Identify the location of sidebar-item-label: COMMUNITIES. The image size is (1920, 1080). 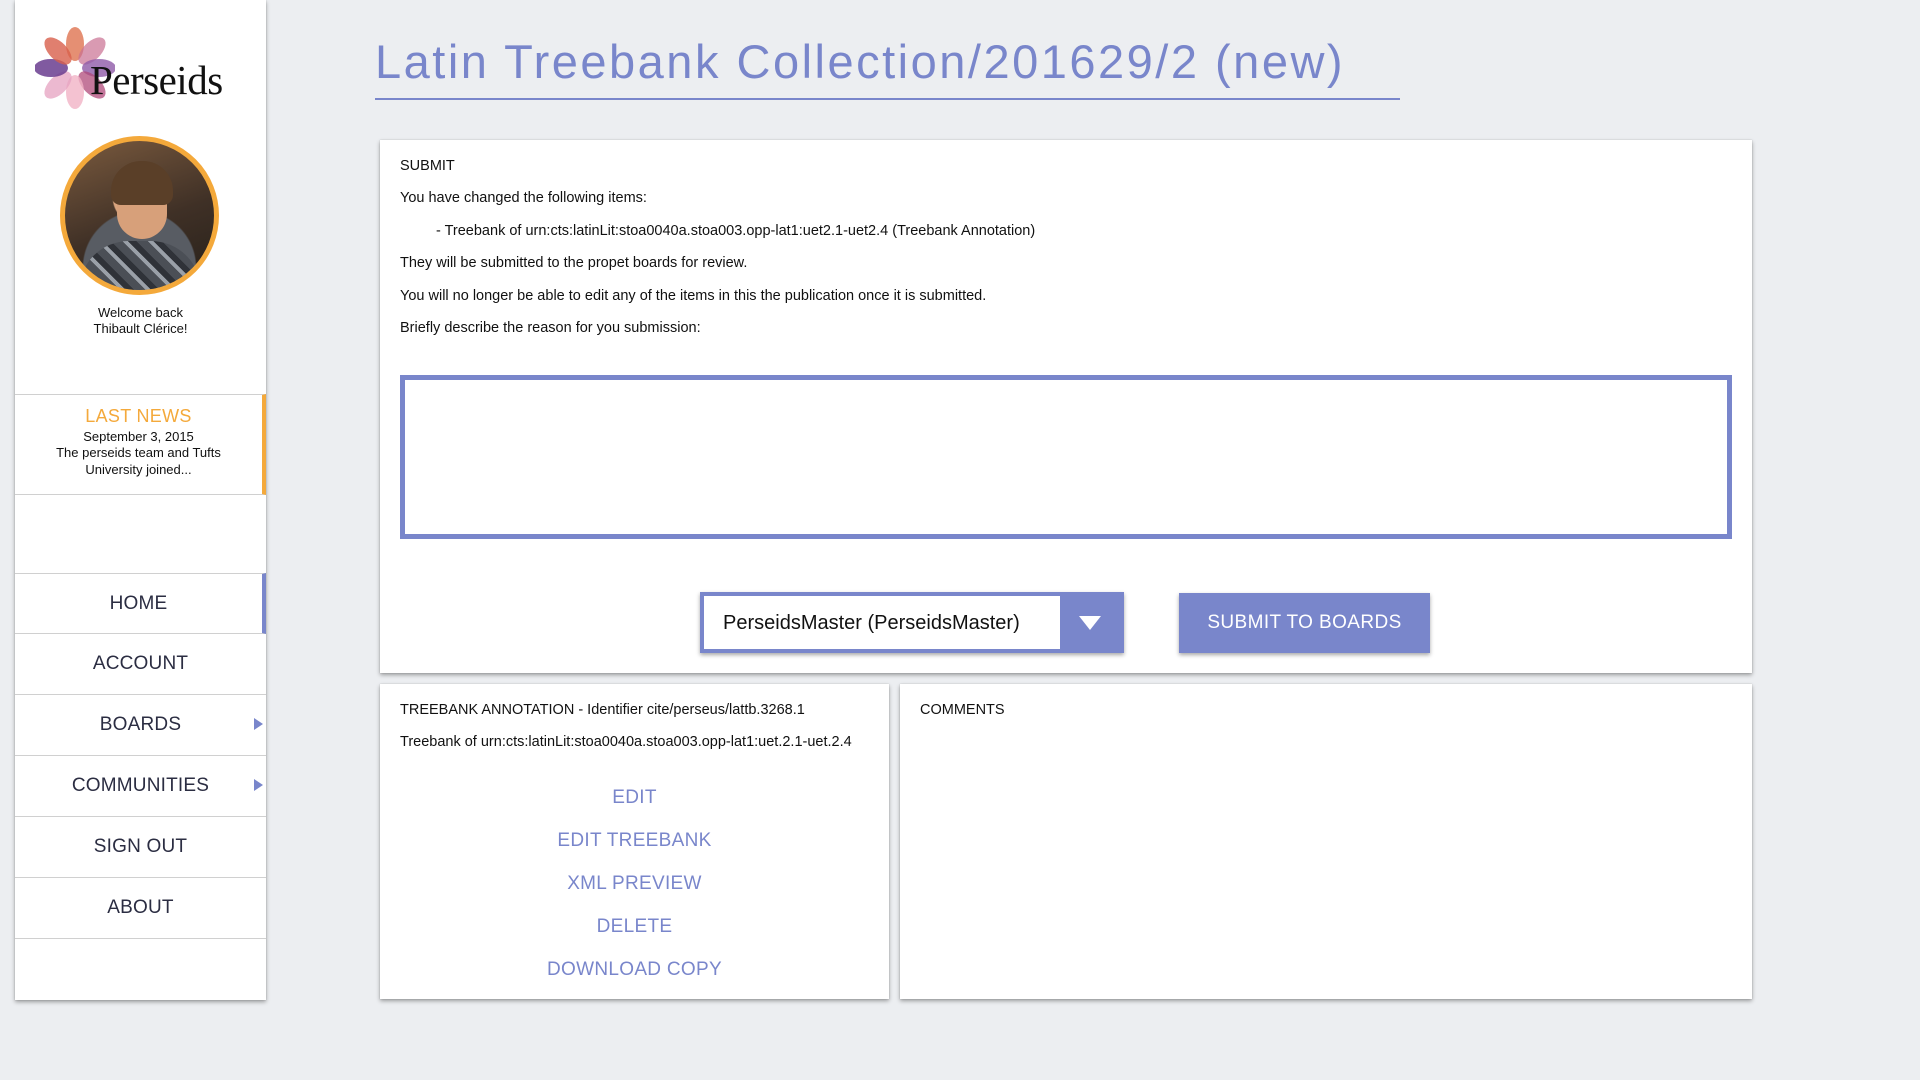
(140, 785).